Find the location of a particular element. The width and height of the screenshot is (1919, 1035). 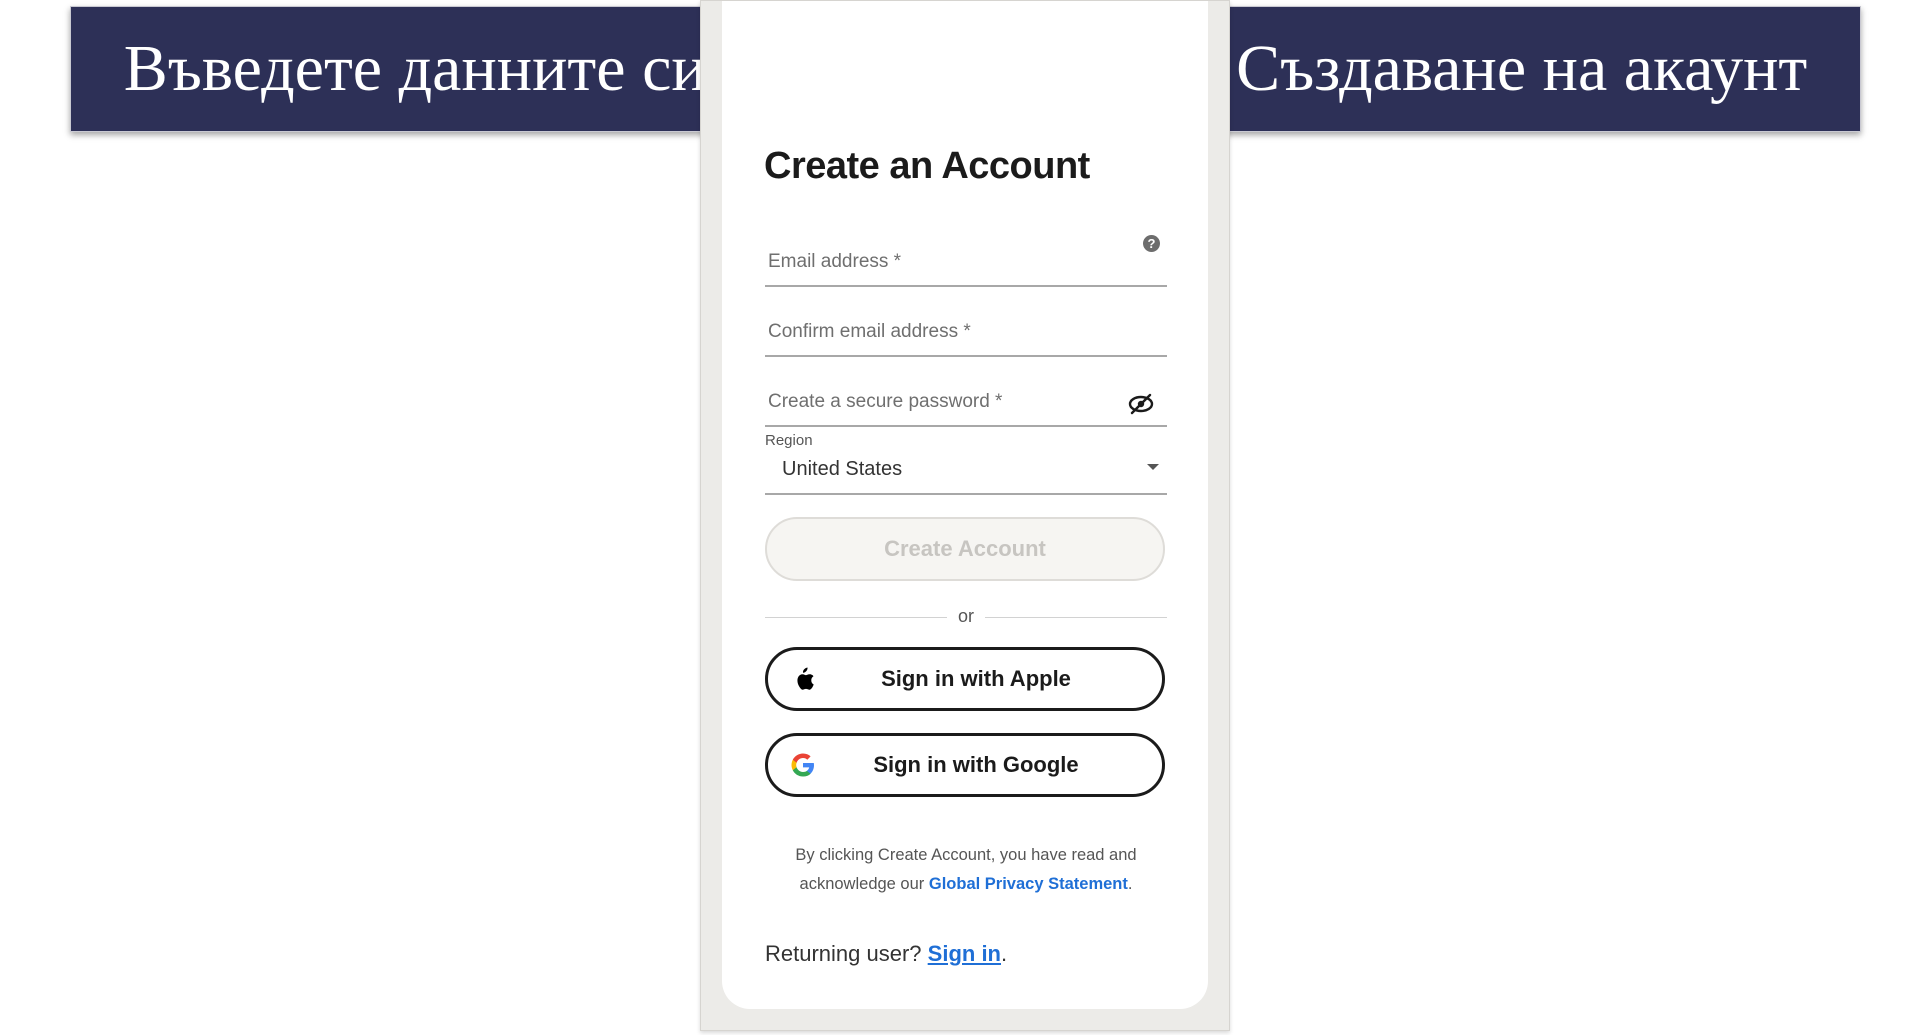

confirm-email-placeholder: Confirm email address * is located at coordinates (869, 331).